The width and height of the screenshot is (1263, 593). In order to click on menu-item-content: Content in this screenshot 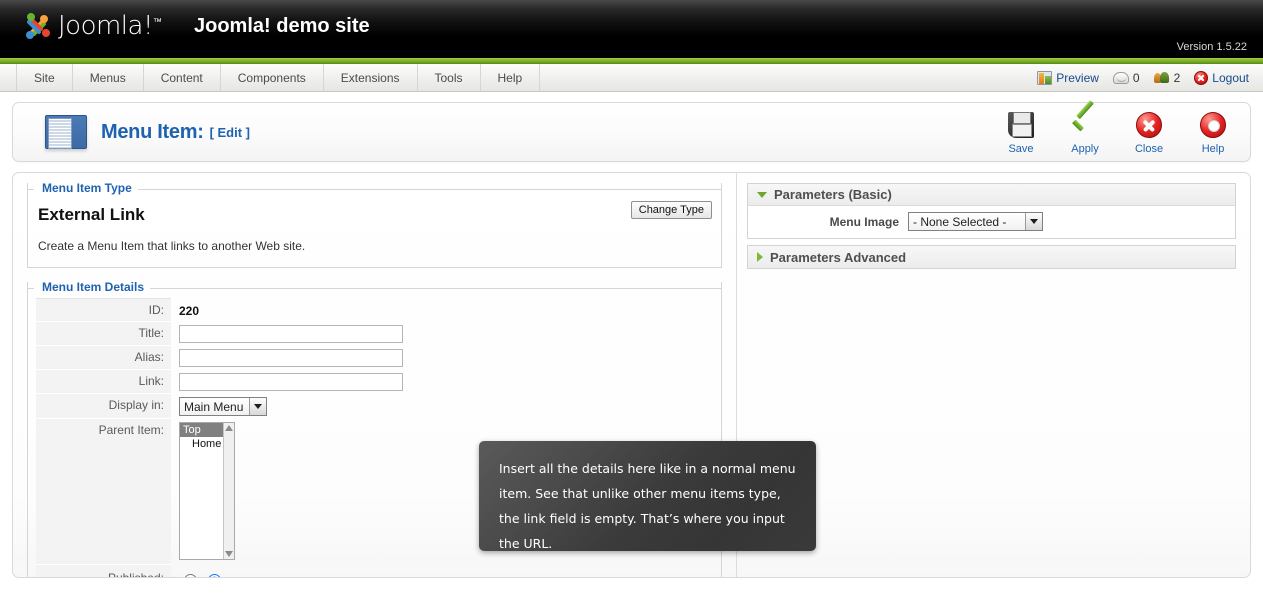, I will do `click(182, 77)`.